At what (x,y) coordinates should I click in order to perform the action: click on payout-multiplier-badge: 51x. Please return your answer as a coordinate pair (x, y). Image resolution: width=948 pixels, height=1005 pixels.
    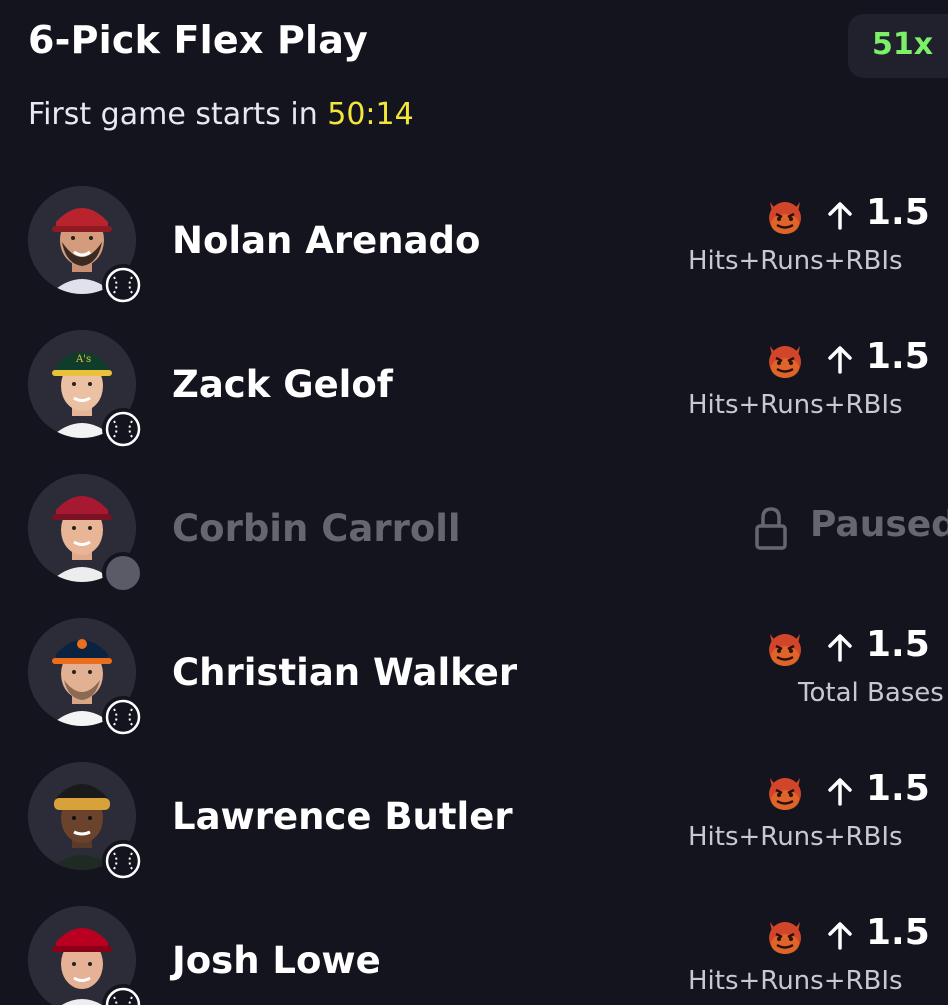
    Looking at the image, I should click on (898, 46).